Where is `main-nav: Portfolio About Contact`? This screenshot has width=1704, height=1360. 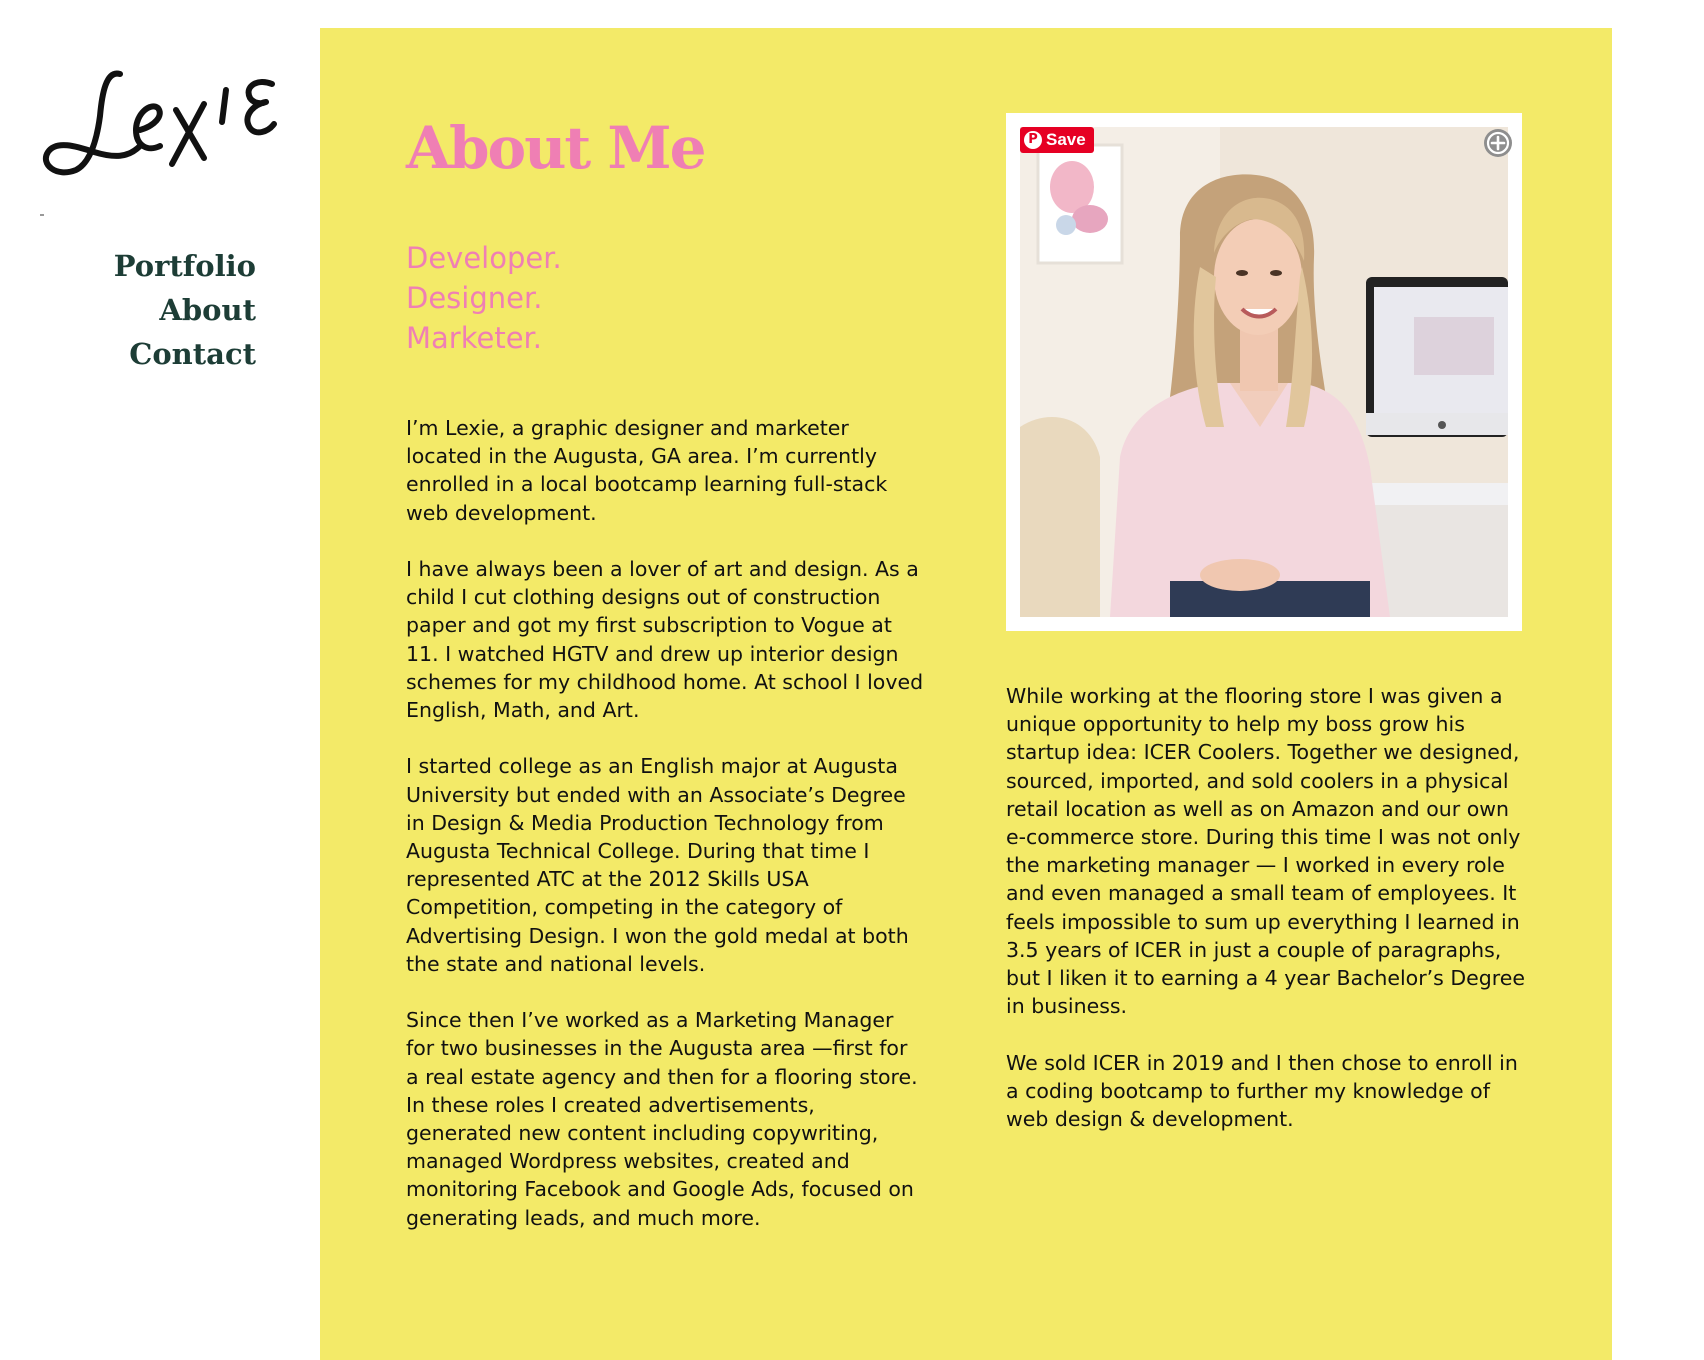
main-nav: Portfolio About Contact is located at coordinates (128, 310).